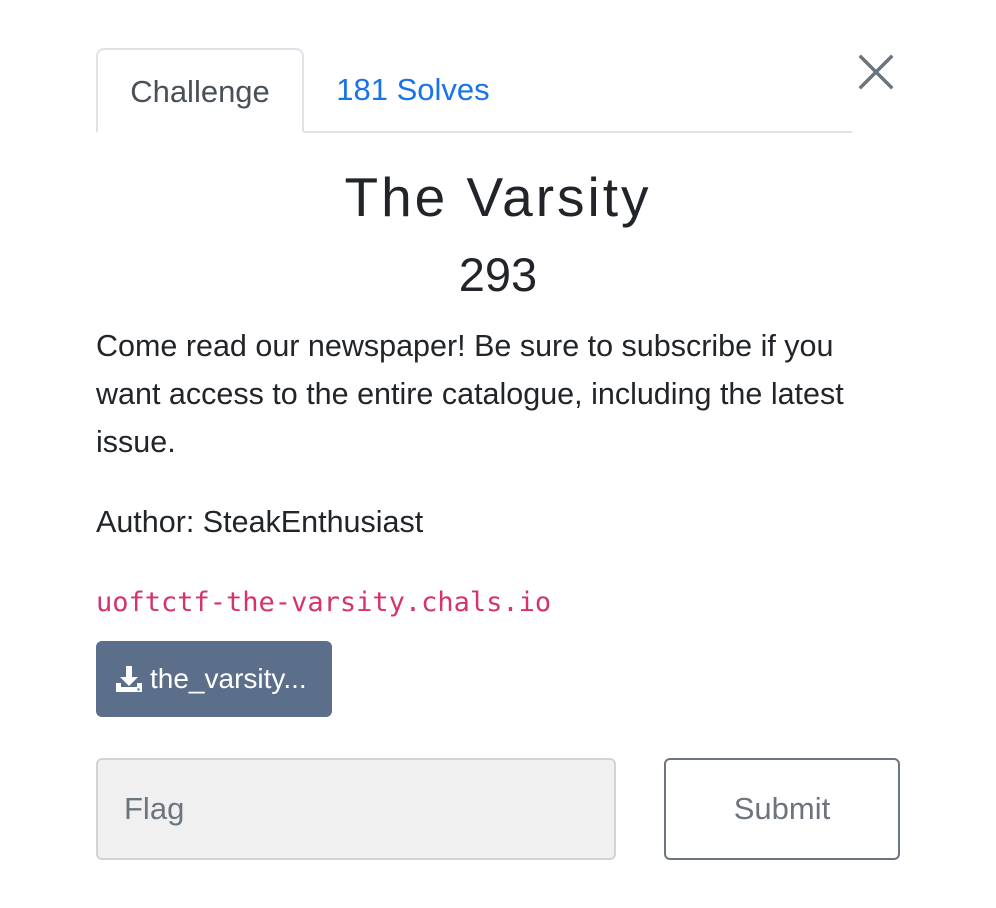 This screenshot has height=908, width=996. I want to click on connection-info: uoftctf-the-varsity.chals.io, so click(324, 602).